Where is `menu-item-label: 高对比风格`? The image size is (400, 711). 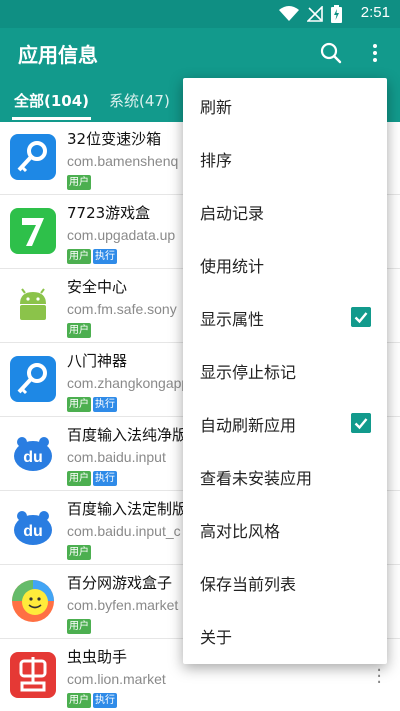
menu-item-label: 高对比风格 is located at coordinates (240, 531).